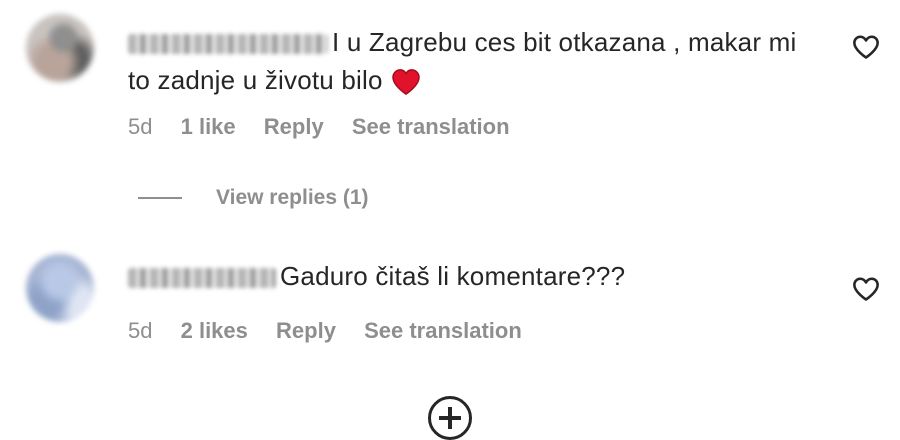 The width and height of the screenshot is (900, 440). I want to click on plus-circle-icon, so click(450, 418).